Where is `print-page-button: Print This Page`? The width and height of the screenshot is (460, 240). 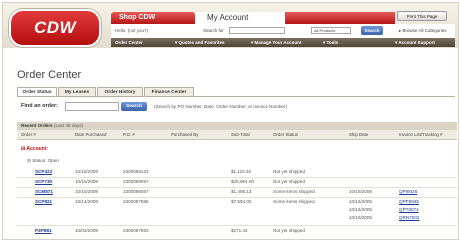
print-page-button: Print This Page is located at coordinates (422, 16).